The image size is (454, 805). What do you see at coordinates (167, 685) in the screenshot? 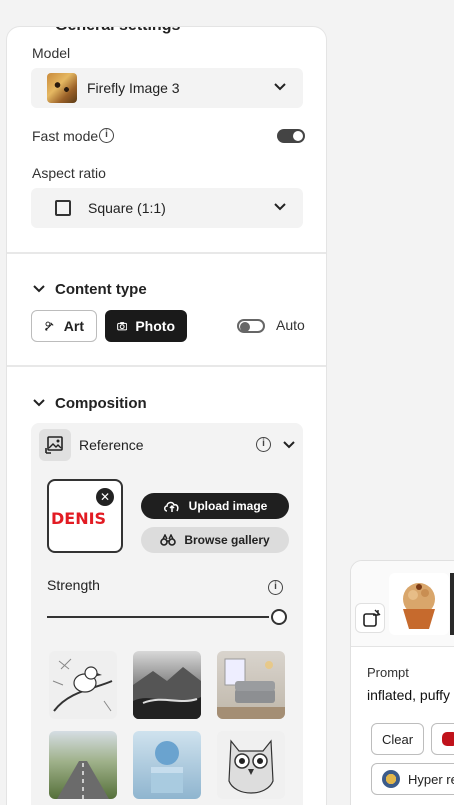
I see `style-tile-landscape` at bounding box center [167, 685].